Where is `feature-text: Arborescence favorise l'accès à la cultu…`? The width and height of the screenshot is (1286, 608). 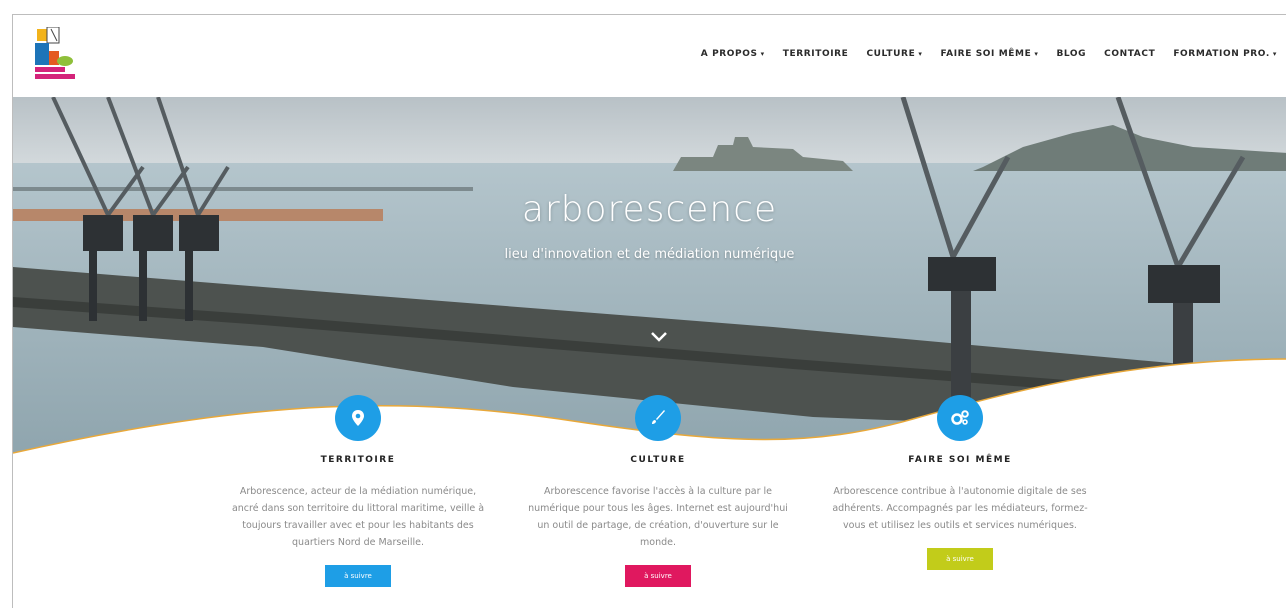 feature-text: Arborescence favorise l'accès à la cultu… is located at coordinates (658, 517).